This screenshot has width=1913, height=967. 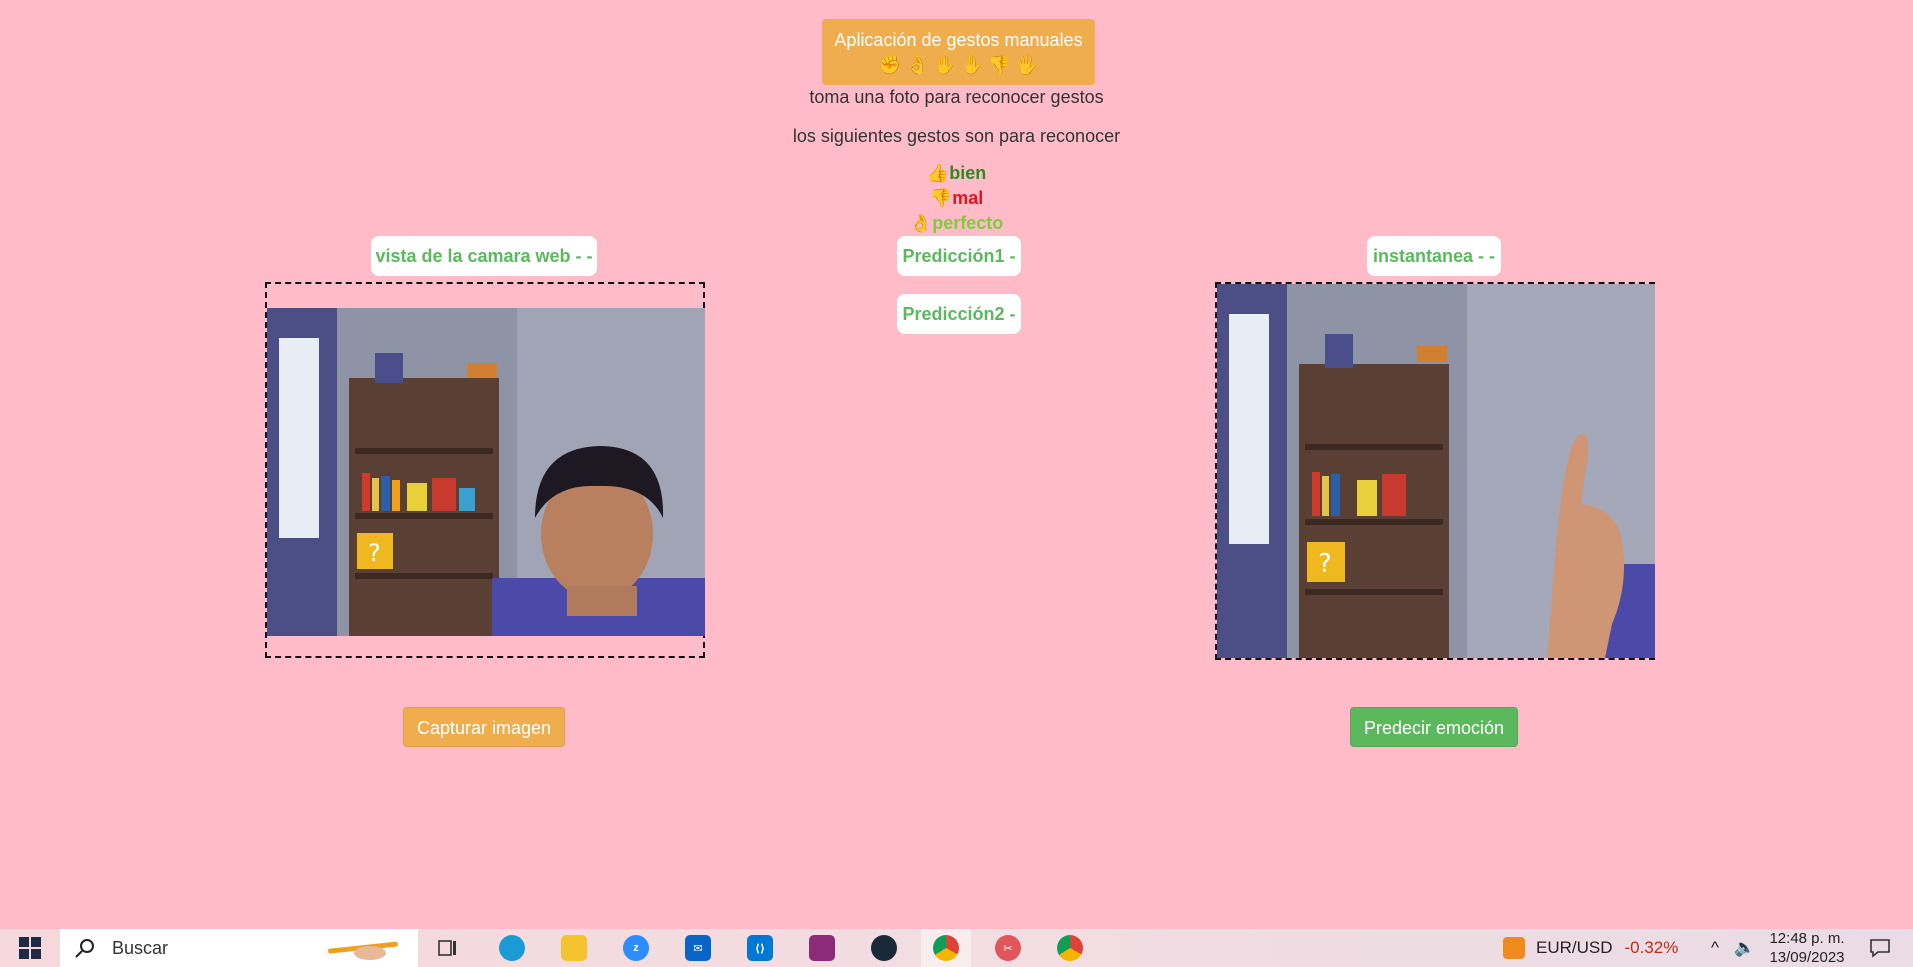 I want to click on taskbar-chrome-active, so click(x=946, y=948).